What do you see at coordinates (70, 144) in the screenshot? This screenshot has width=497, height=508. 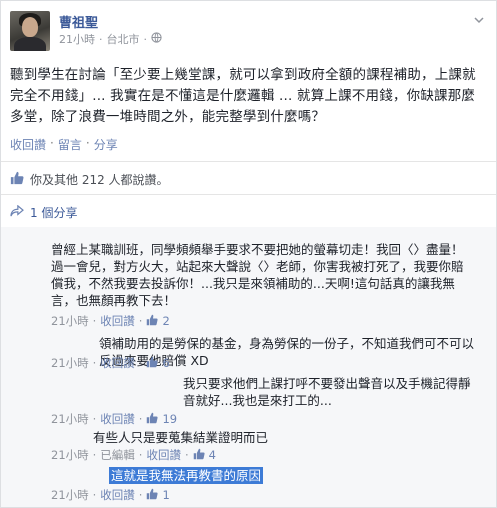 I see `comment-button: 留言` at bounding box center [70, 144].